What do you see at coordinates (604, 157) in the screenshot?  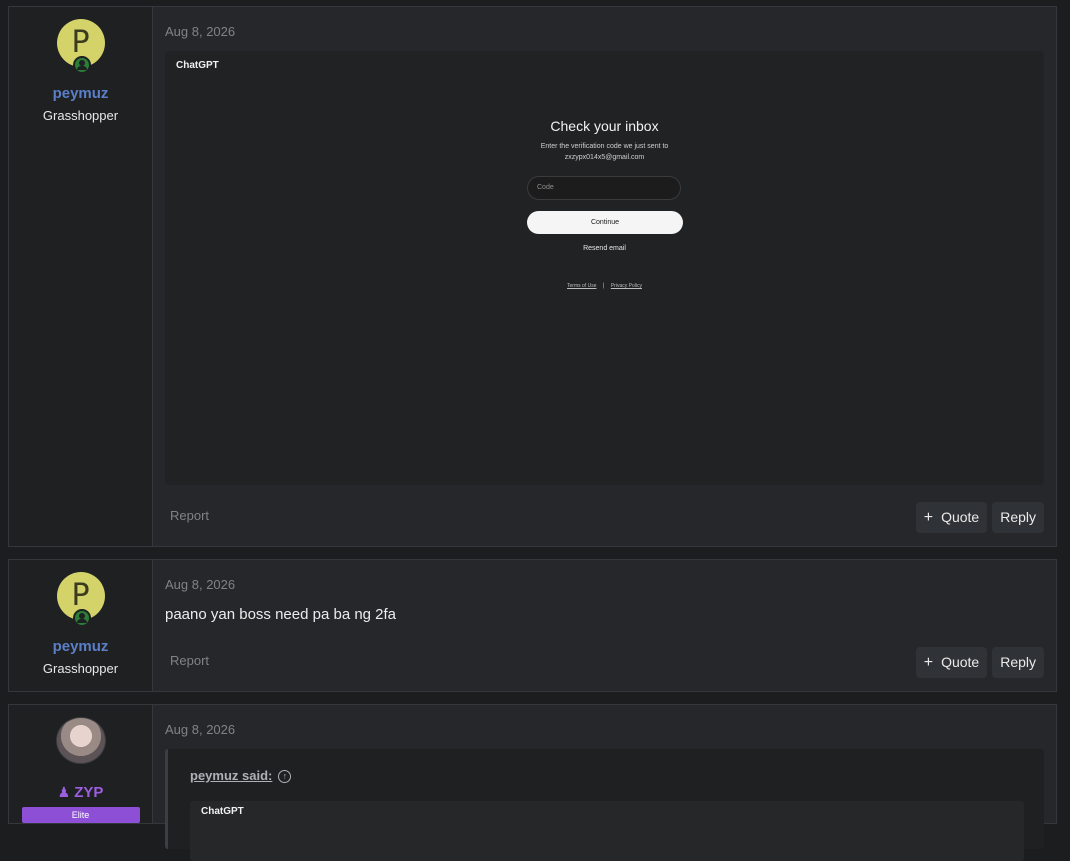 I see `screenshot-subtitle-line2: zxzypx014x5@gmail.com` at bounding box center [604, 157].